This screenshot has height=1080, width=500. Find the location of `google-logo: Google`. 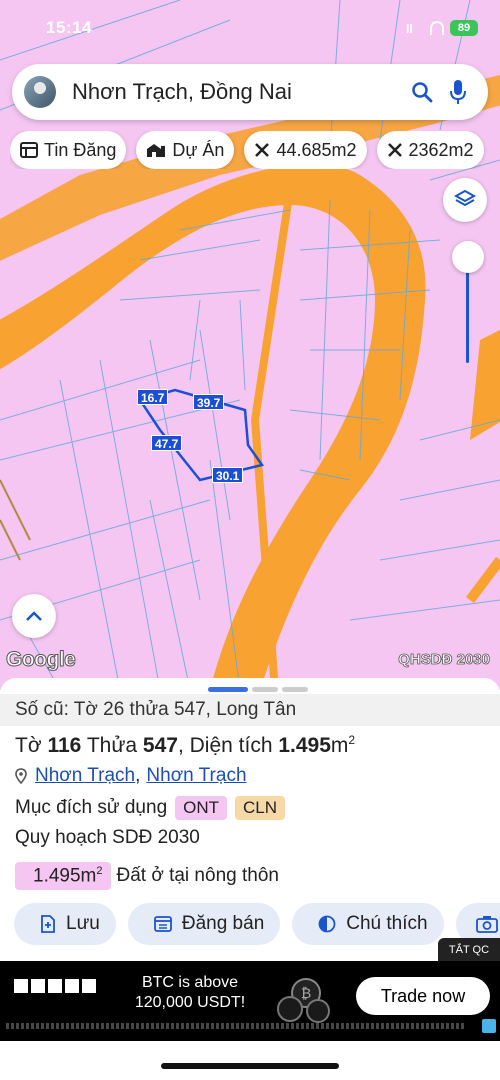

google-logo: Google is located at coordinates (40, 660).